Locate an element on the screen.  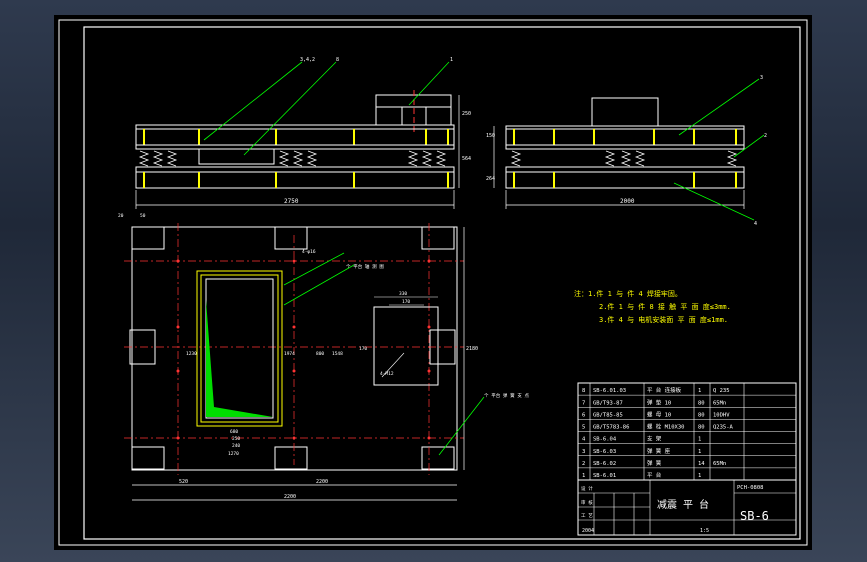
bom-cell-mat: Q235-A is located at coordinates (723, 428).